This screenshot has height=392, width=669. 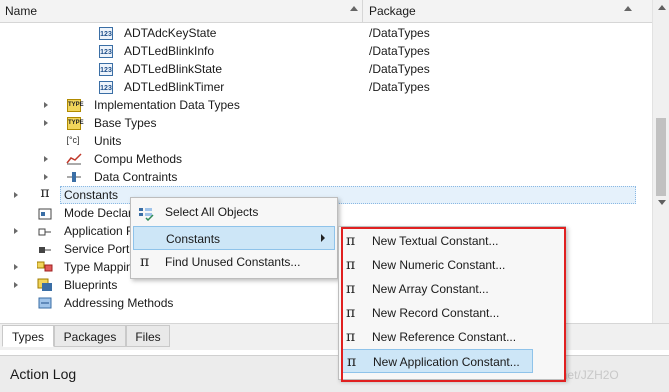 What do you see at coordinates (392, 11) in the screenshot?
I see `package-column-label: Package` at bounding box center [392, 11].